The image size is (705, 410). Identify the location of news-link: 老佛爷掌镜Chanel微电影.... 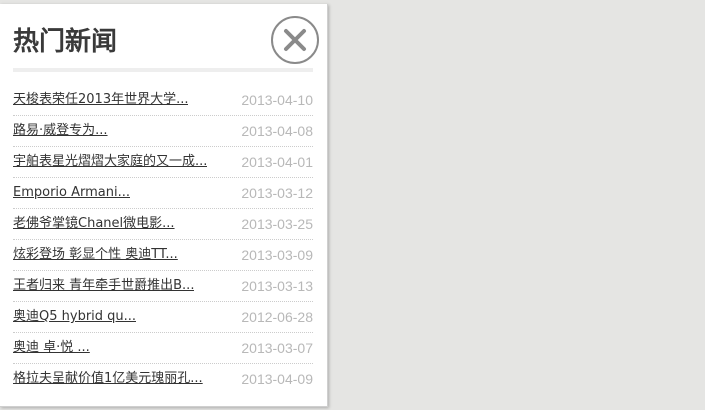
(94, 224).